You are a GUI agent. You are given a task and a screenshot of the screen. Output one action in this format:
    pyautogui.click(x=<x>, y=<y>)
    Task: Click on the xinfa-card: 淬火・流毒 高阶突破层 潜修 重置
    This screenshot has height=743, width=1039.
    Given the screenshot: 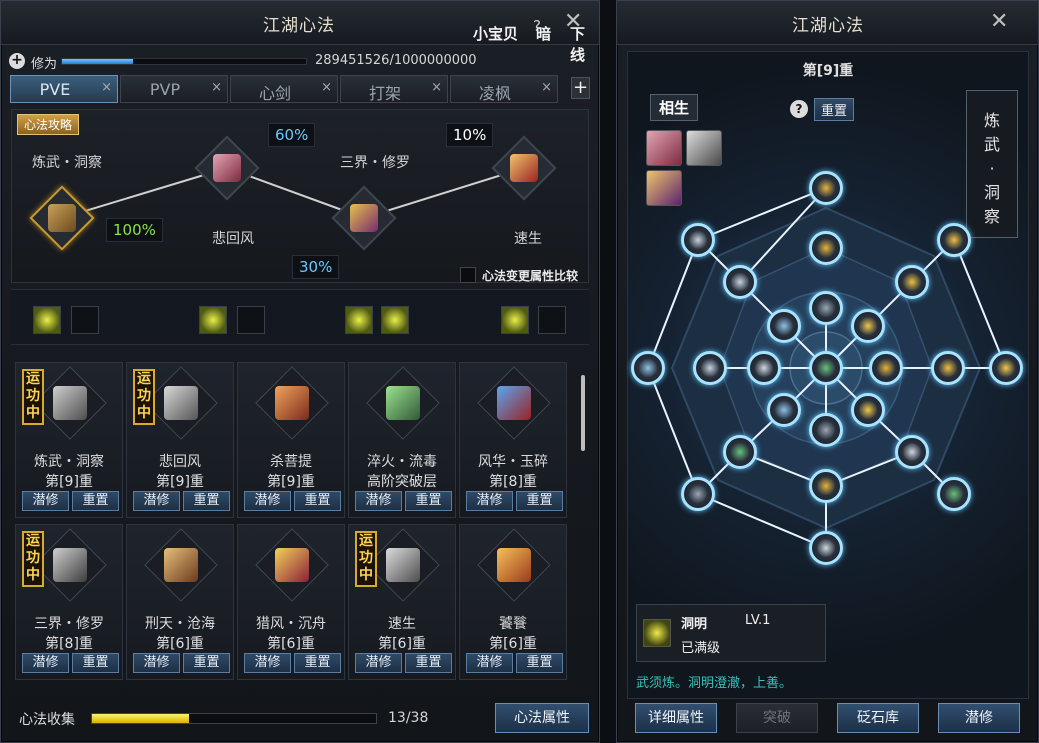 What is the action you would take?
    pyautogui.click(x=402, y=440)
    